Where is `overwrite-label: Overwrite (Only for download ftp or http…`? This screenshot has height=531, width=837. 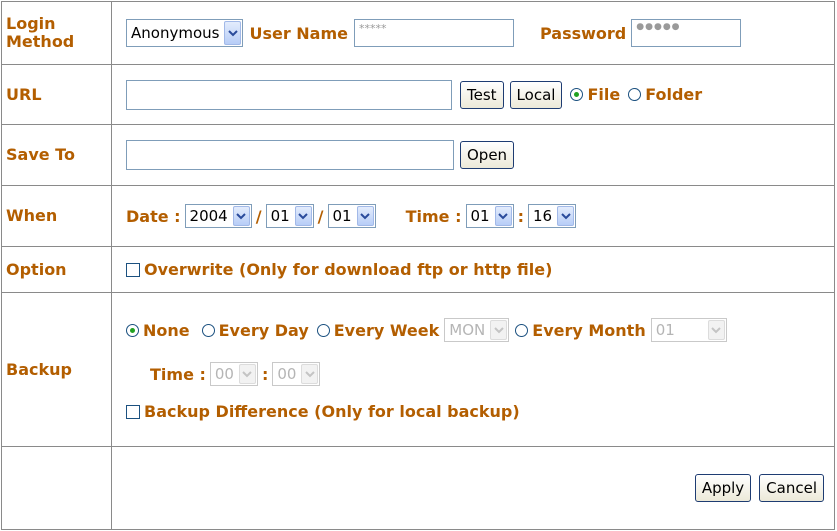 overwrite-label: Overwrite (Only for download ftp or http… is located at coordinates (348, 269).